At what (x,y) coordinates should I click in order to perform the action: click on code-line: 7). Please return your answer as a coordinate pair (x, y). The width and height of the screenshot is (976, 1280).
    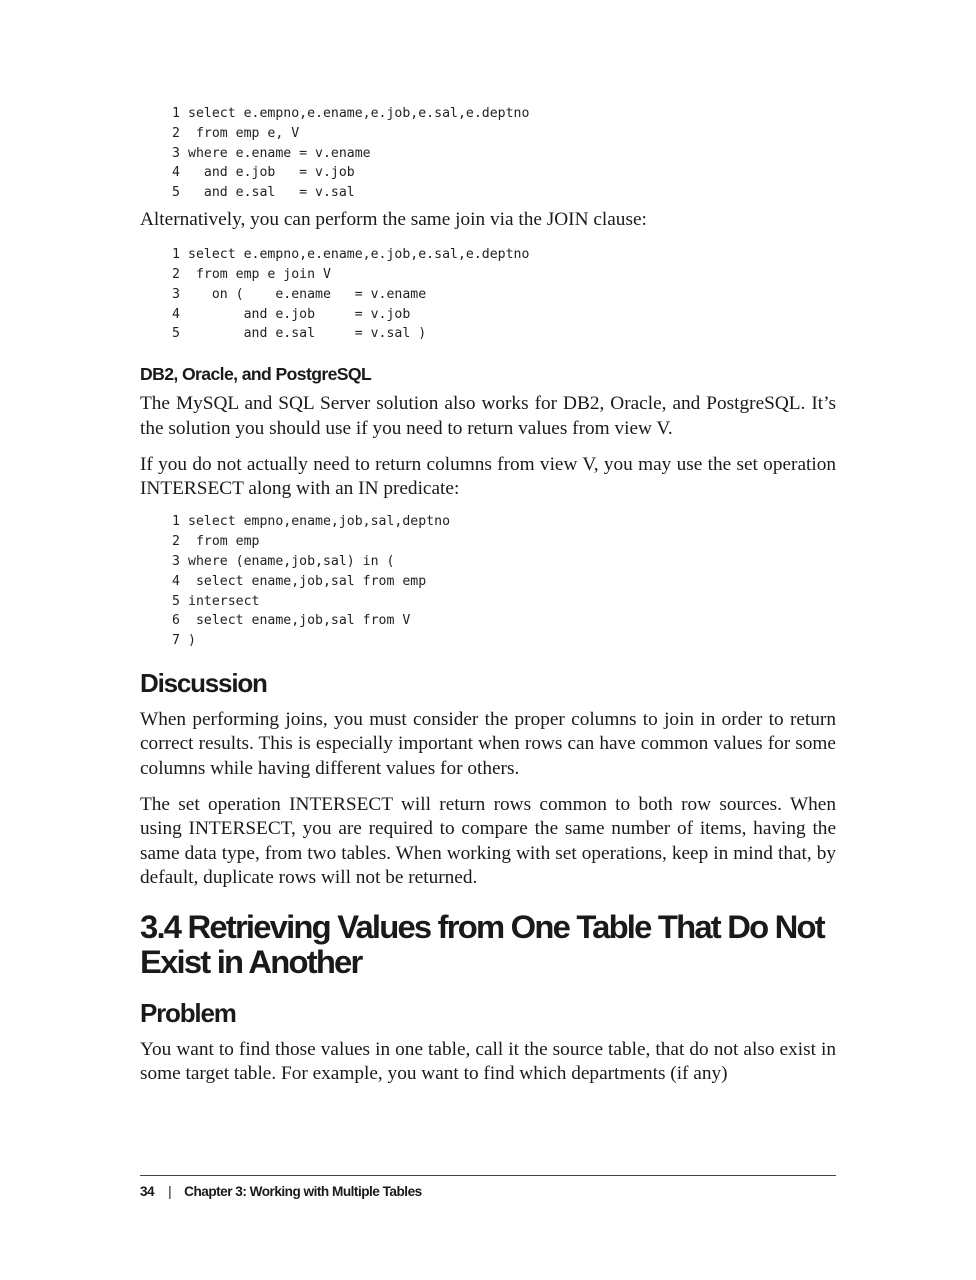
    Looking at the image, I should click on (504, 641).